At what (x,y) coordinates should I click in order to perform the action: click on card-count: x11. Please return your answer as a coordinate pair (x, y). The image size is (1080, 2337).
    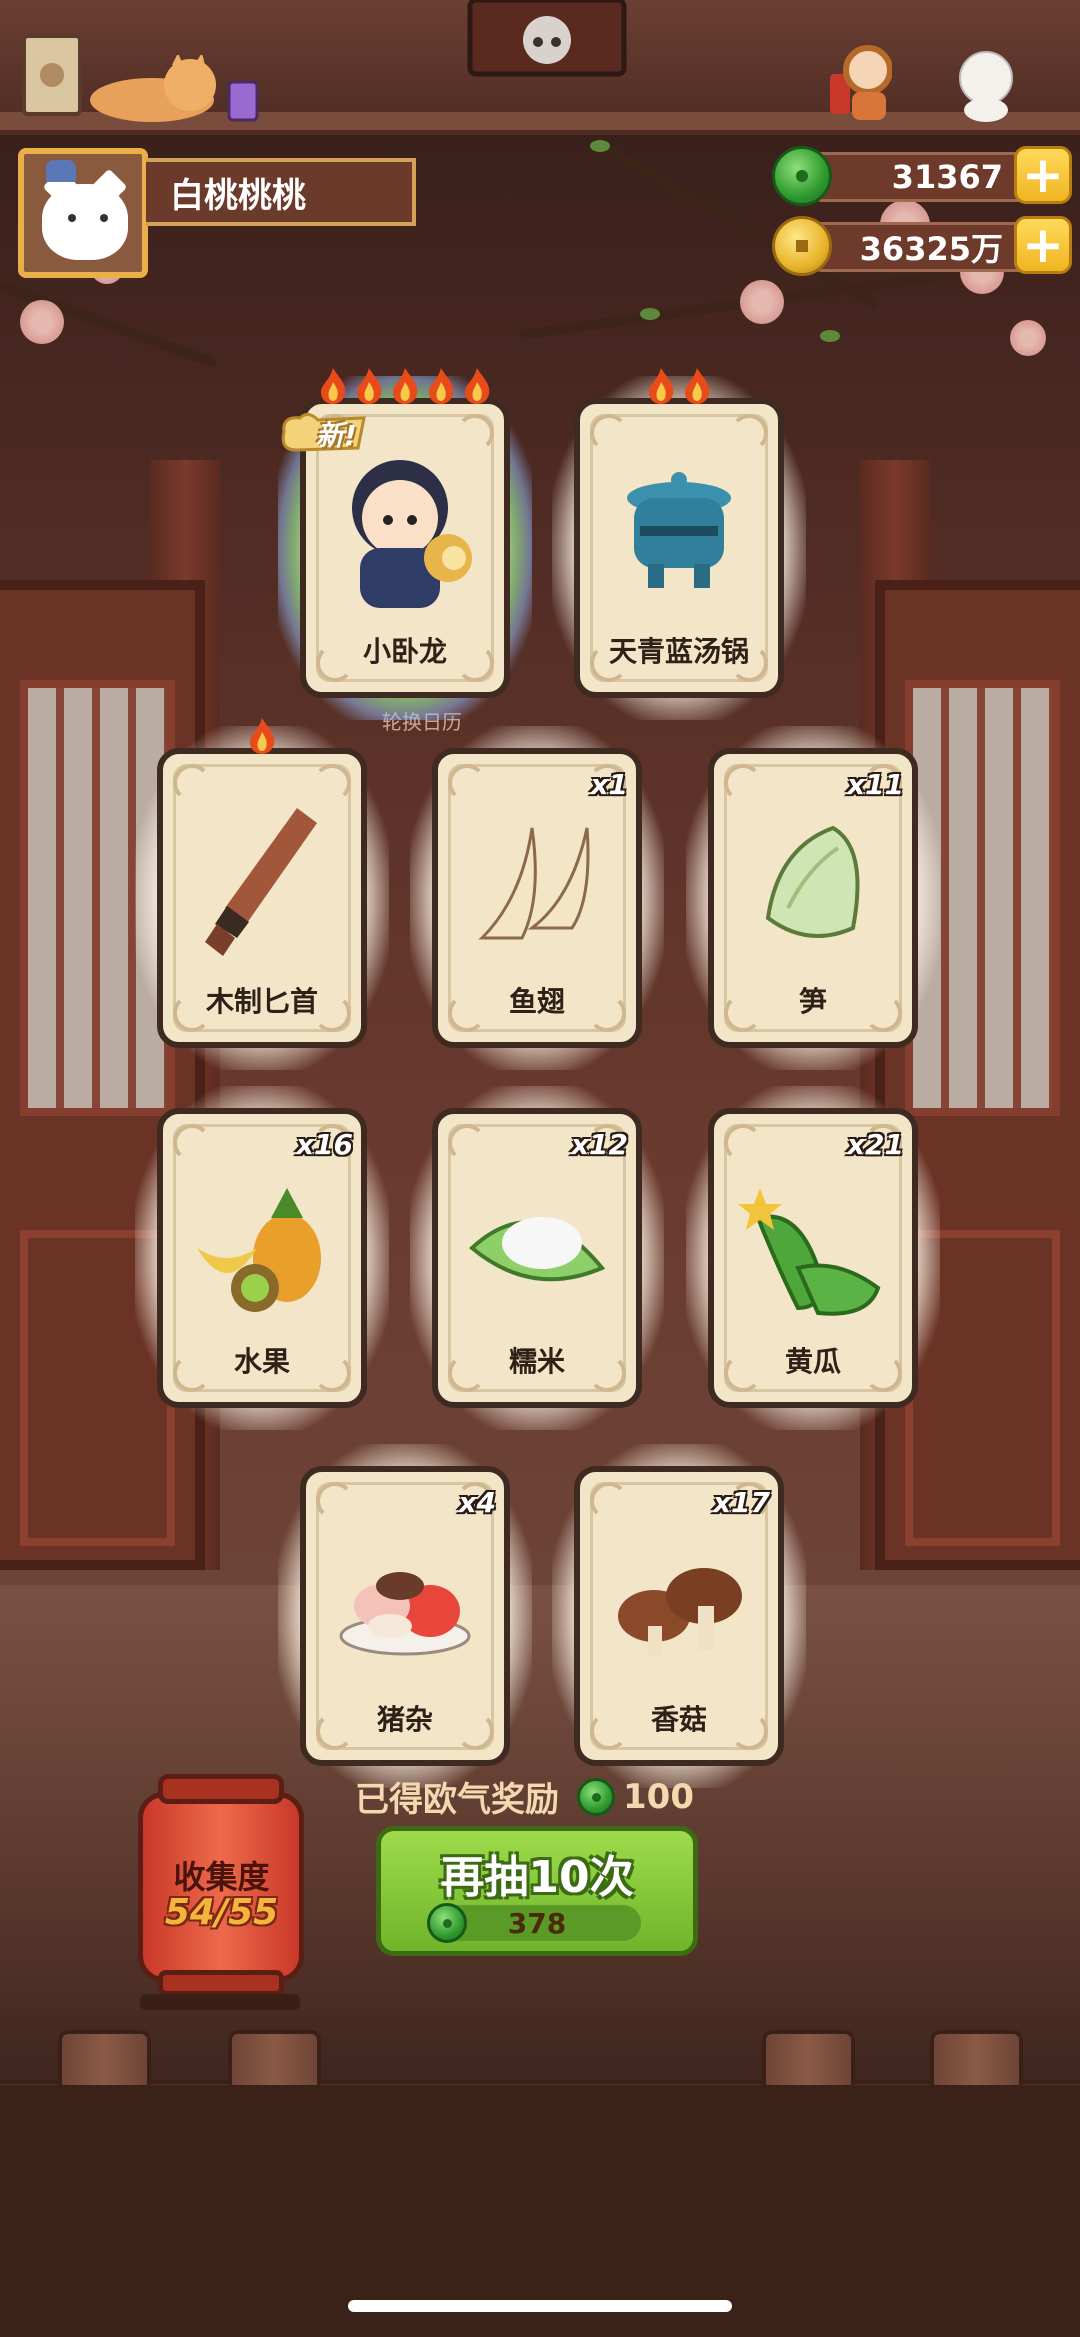
    Looking at the image, I should click on (875, 784).